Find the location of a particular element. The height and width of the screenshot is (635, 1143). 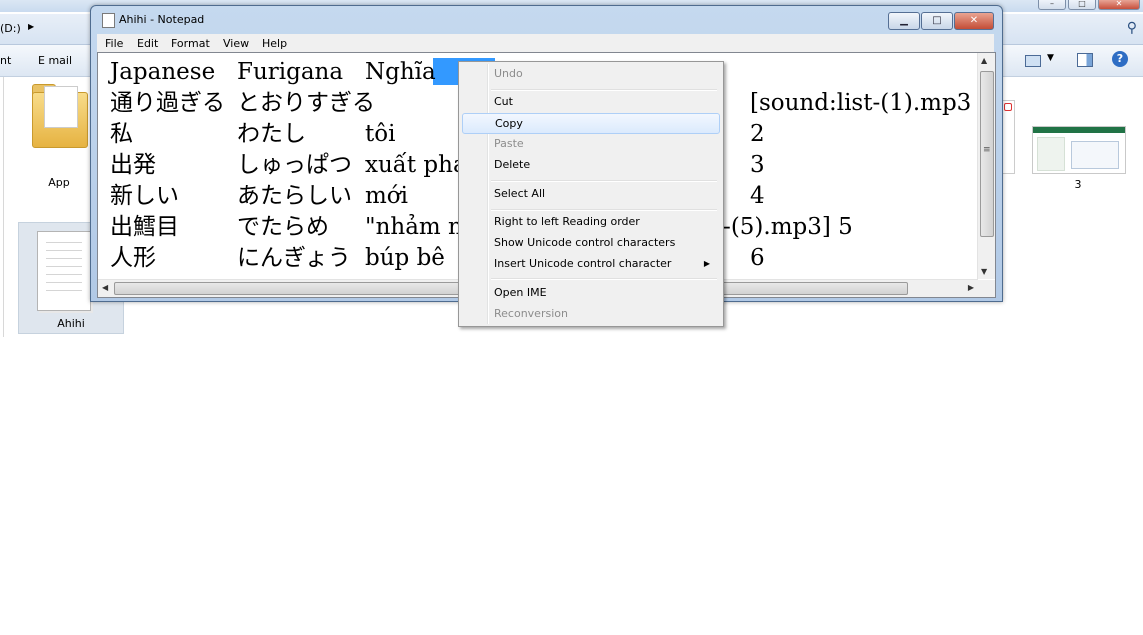

menu-item-label: Select All is located at coordinates (520, 193).